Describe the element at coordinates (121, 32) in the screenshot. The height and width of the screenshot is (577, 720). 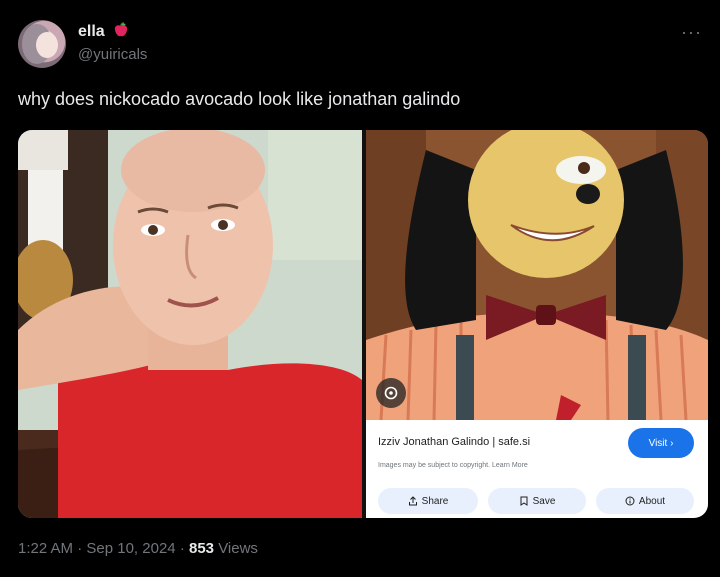
I see `apple-icon` at that location.